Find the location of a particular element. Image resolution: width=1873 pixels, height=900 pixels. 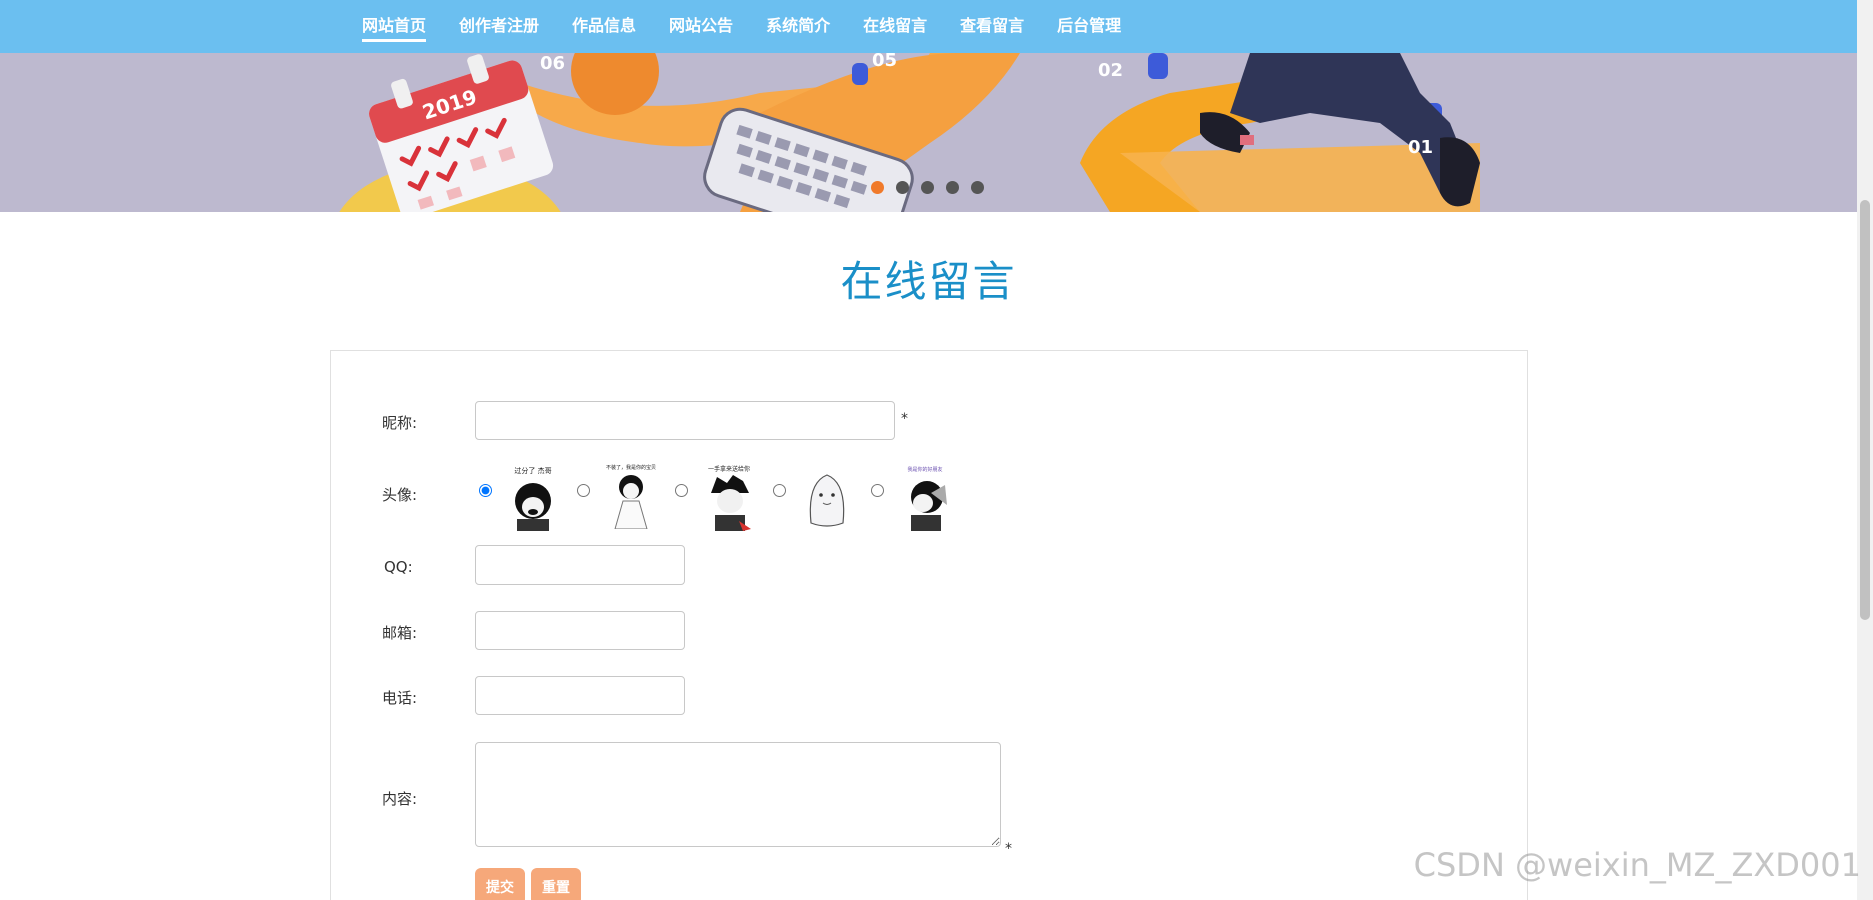

nav-admin: 后台管理 is located at coordinates (1089, 26).